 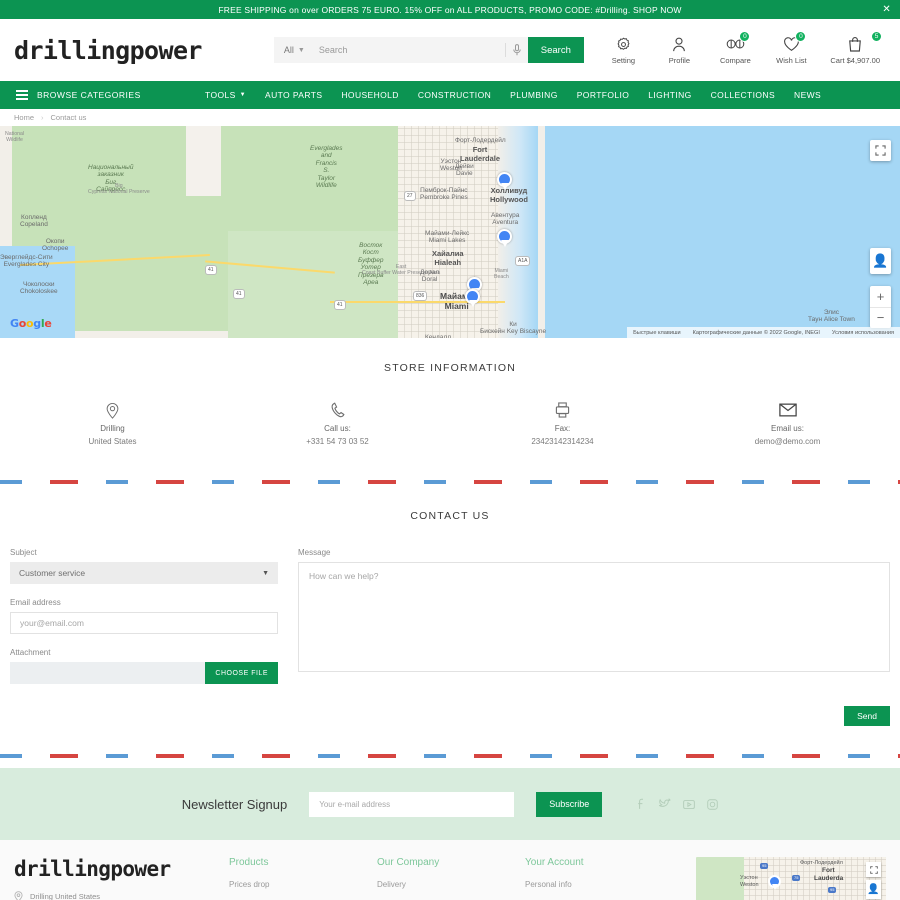 What do you see at coordinates (562, 423) in the screenshot?
I see `store-info-fax: Fax: 23423142314234` at bounding box center [562, 423].